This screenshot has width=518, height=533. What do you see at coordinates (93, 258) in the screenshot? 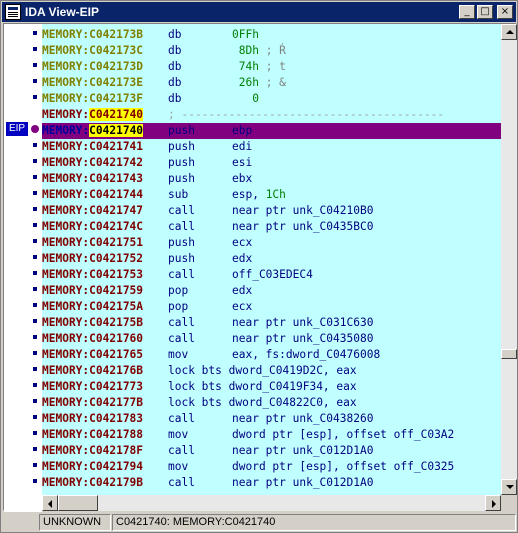
I see `line-address: MEMORY:C0421752` at bounding box center [93, 258].